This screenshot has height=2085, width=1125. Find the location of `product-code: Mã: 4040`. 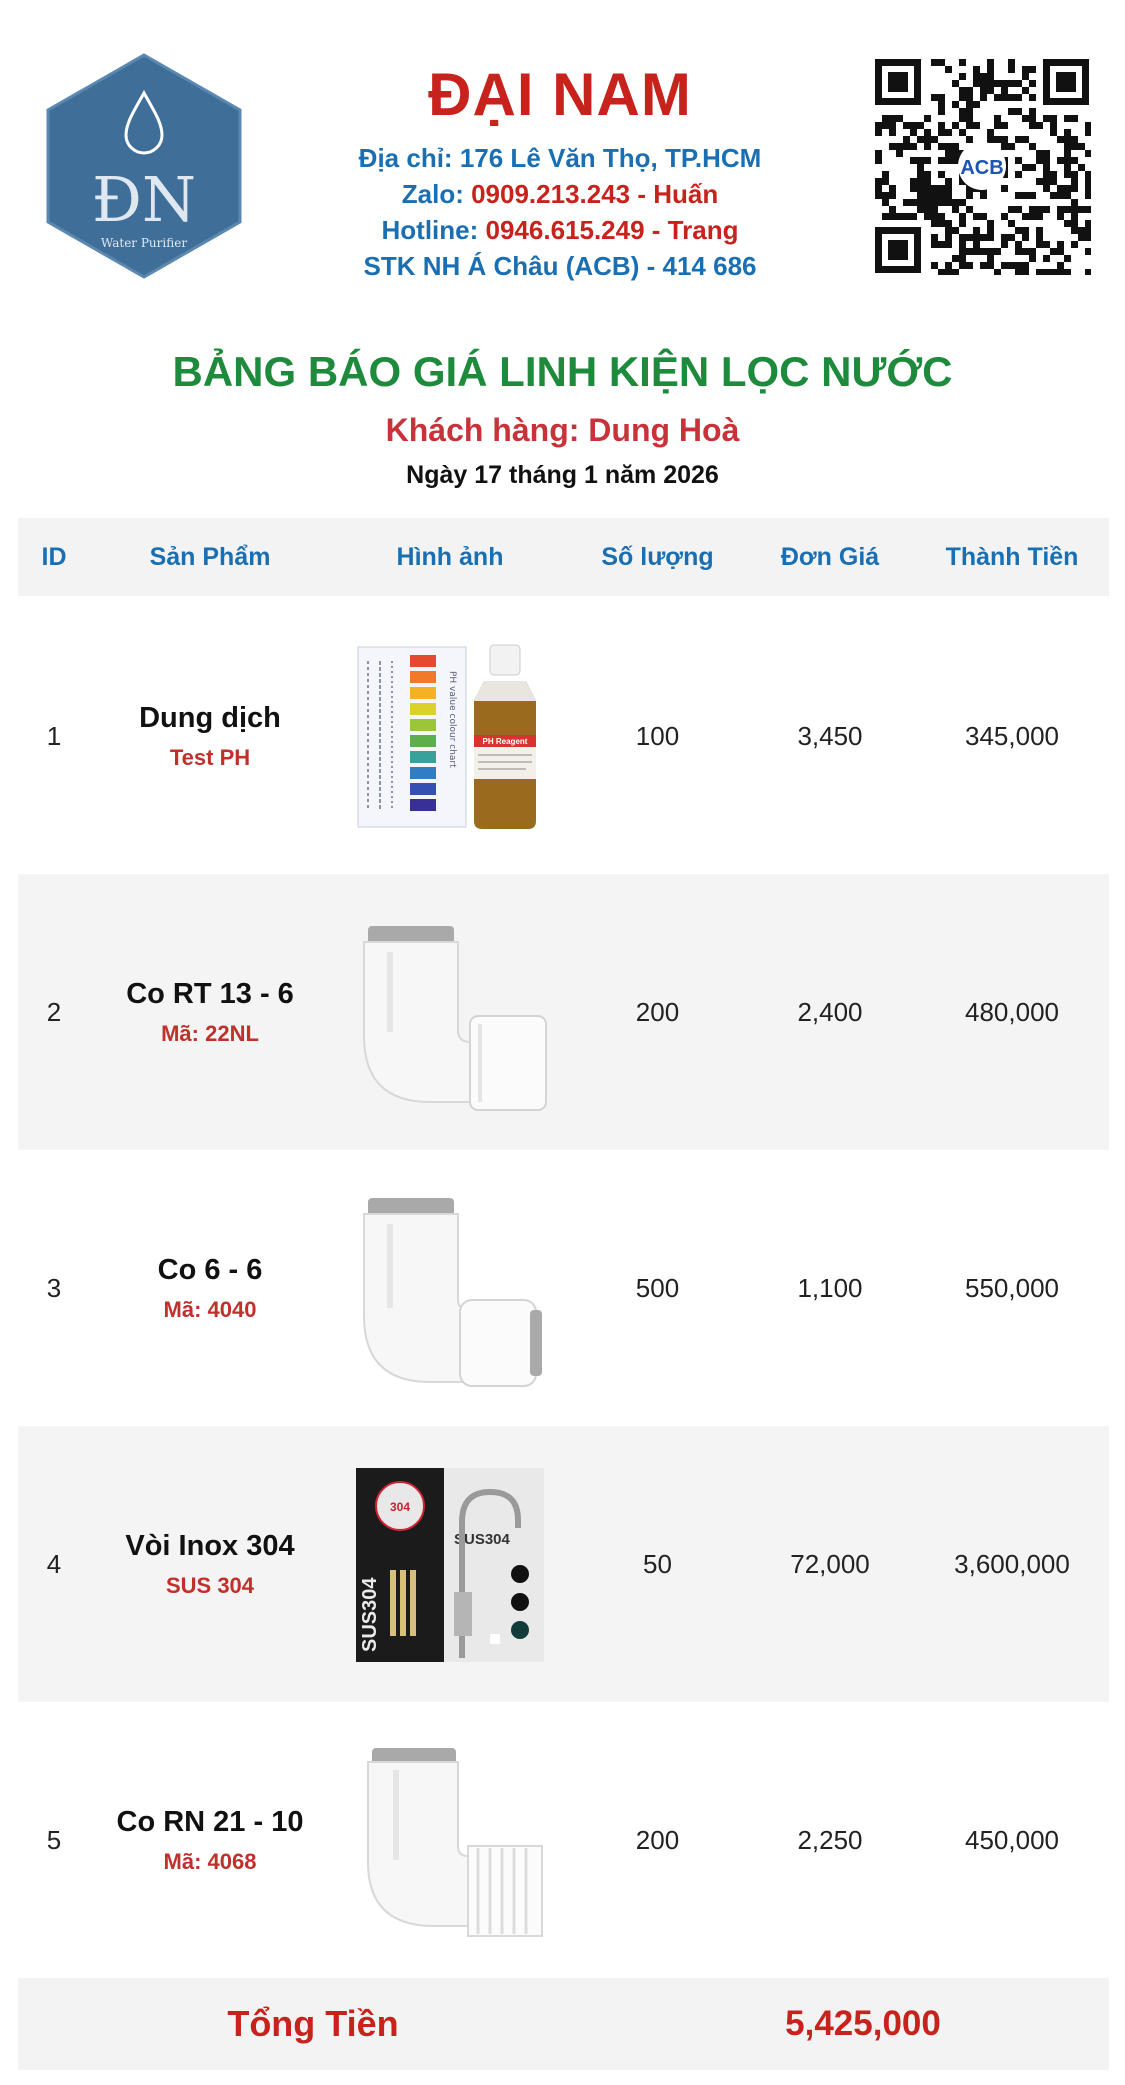

product-code: Mã: 4040 is located at coordinates (210, 1309).